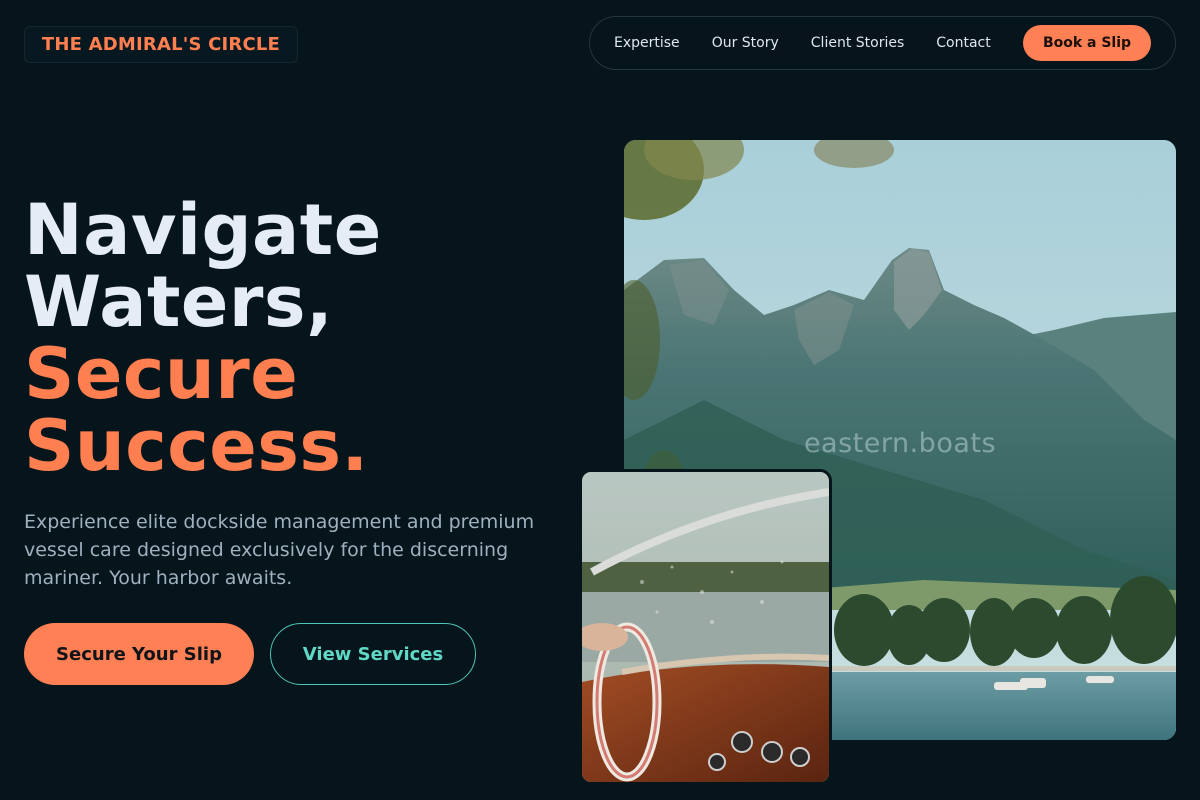  I want to click on headline-line-1: Navigate, so click(203, 230).